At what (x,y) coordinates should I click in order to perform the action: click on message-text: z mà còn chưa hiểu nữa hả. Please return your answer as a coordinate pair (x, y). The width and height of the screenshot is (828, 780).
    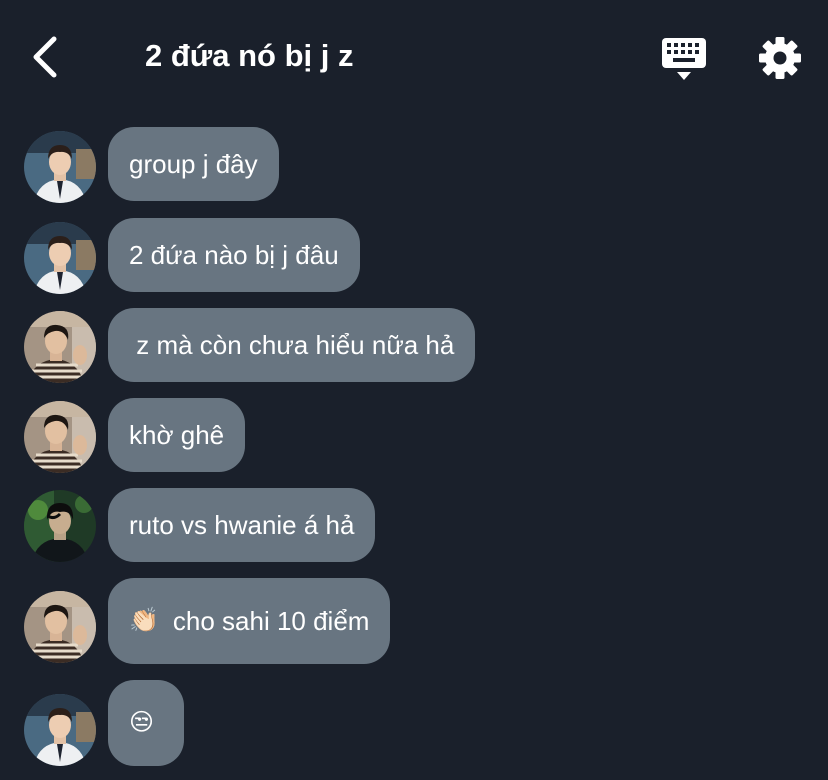
    Looking at the image, I should click on (292, 345).